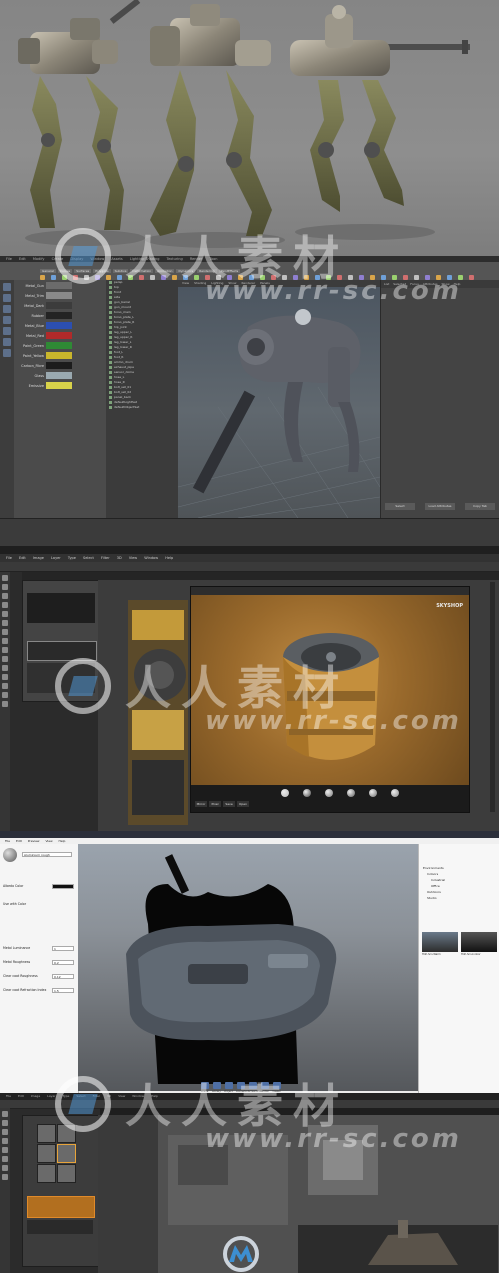 The width and height of the screenshot is (499, 1273). I want to click on material-value-field: 1, so click(63, 948).